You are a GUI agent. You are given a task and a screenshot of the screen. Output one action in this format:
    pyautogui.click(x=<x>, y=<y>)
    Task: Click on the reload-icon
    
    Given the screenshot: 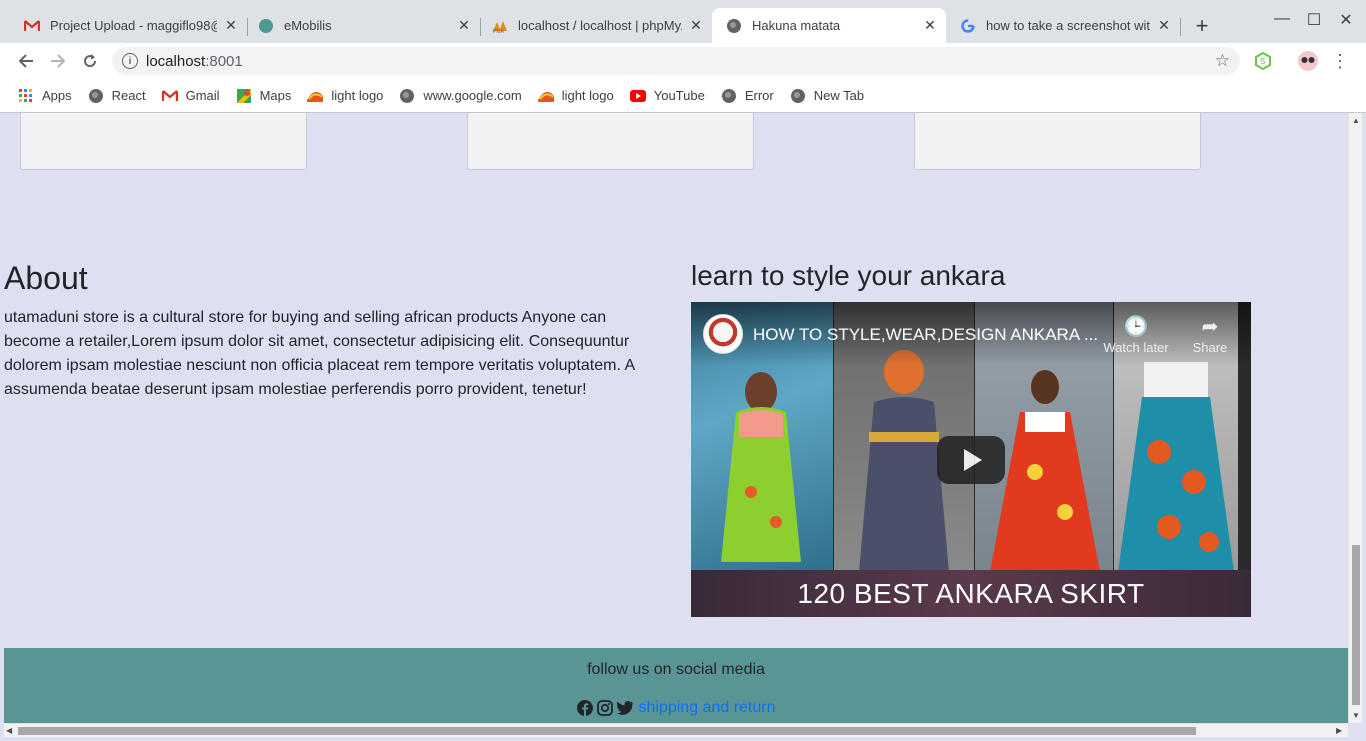 What is the action you would take?
    pyautogui.click(x=90, y=61)
    